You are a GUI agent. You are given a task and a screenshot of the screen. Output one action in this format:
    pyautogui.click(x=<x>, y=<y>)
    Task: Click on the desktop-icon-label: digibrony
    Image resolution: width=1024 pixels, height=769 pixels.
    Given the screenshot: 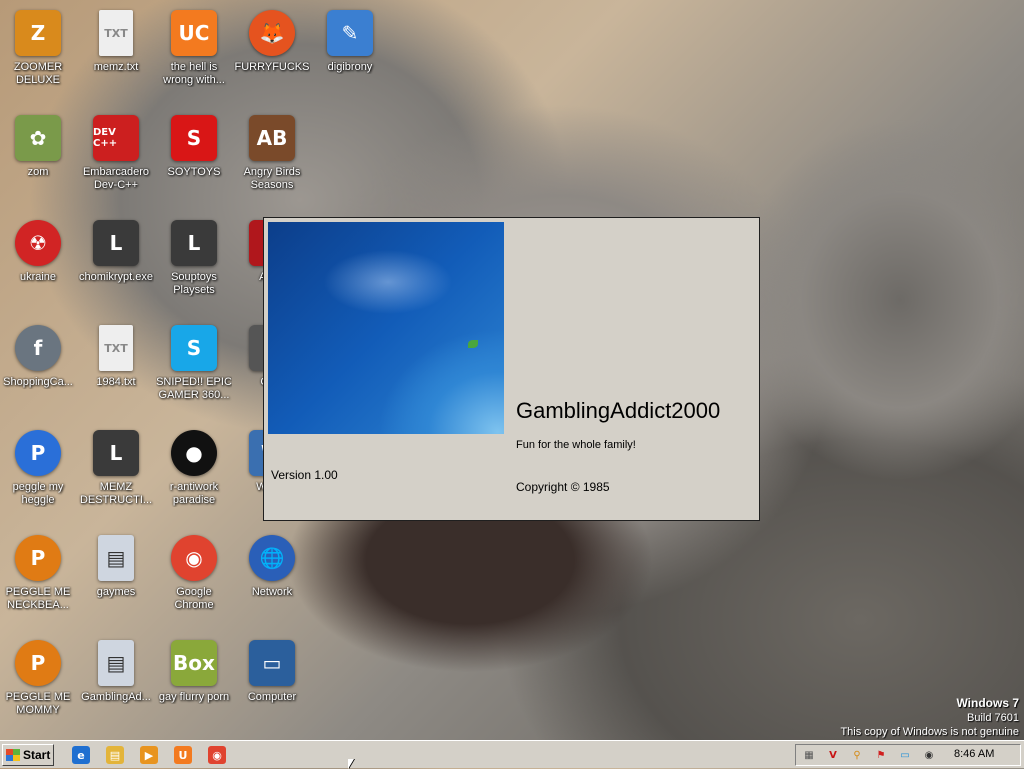 What is the action you would take?
    pyautogui.click(x=350, y=67)
    